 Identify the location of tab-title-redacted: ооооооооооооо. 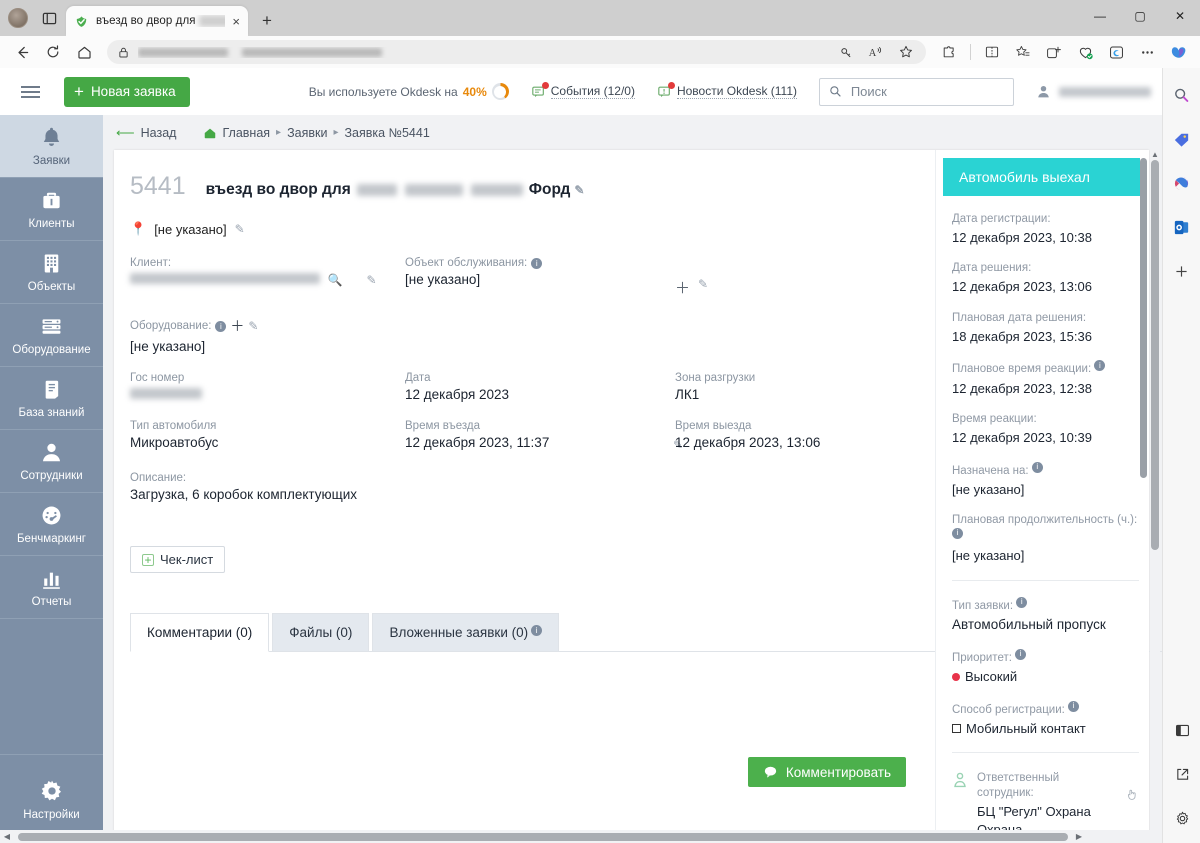
(212, 21).